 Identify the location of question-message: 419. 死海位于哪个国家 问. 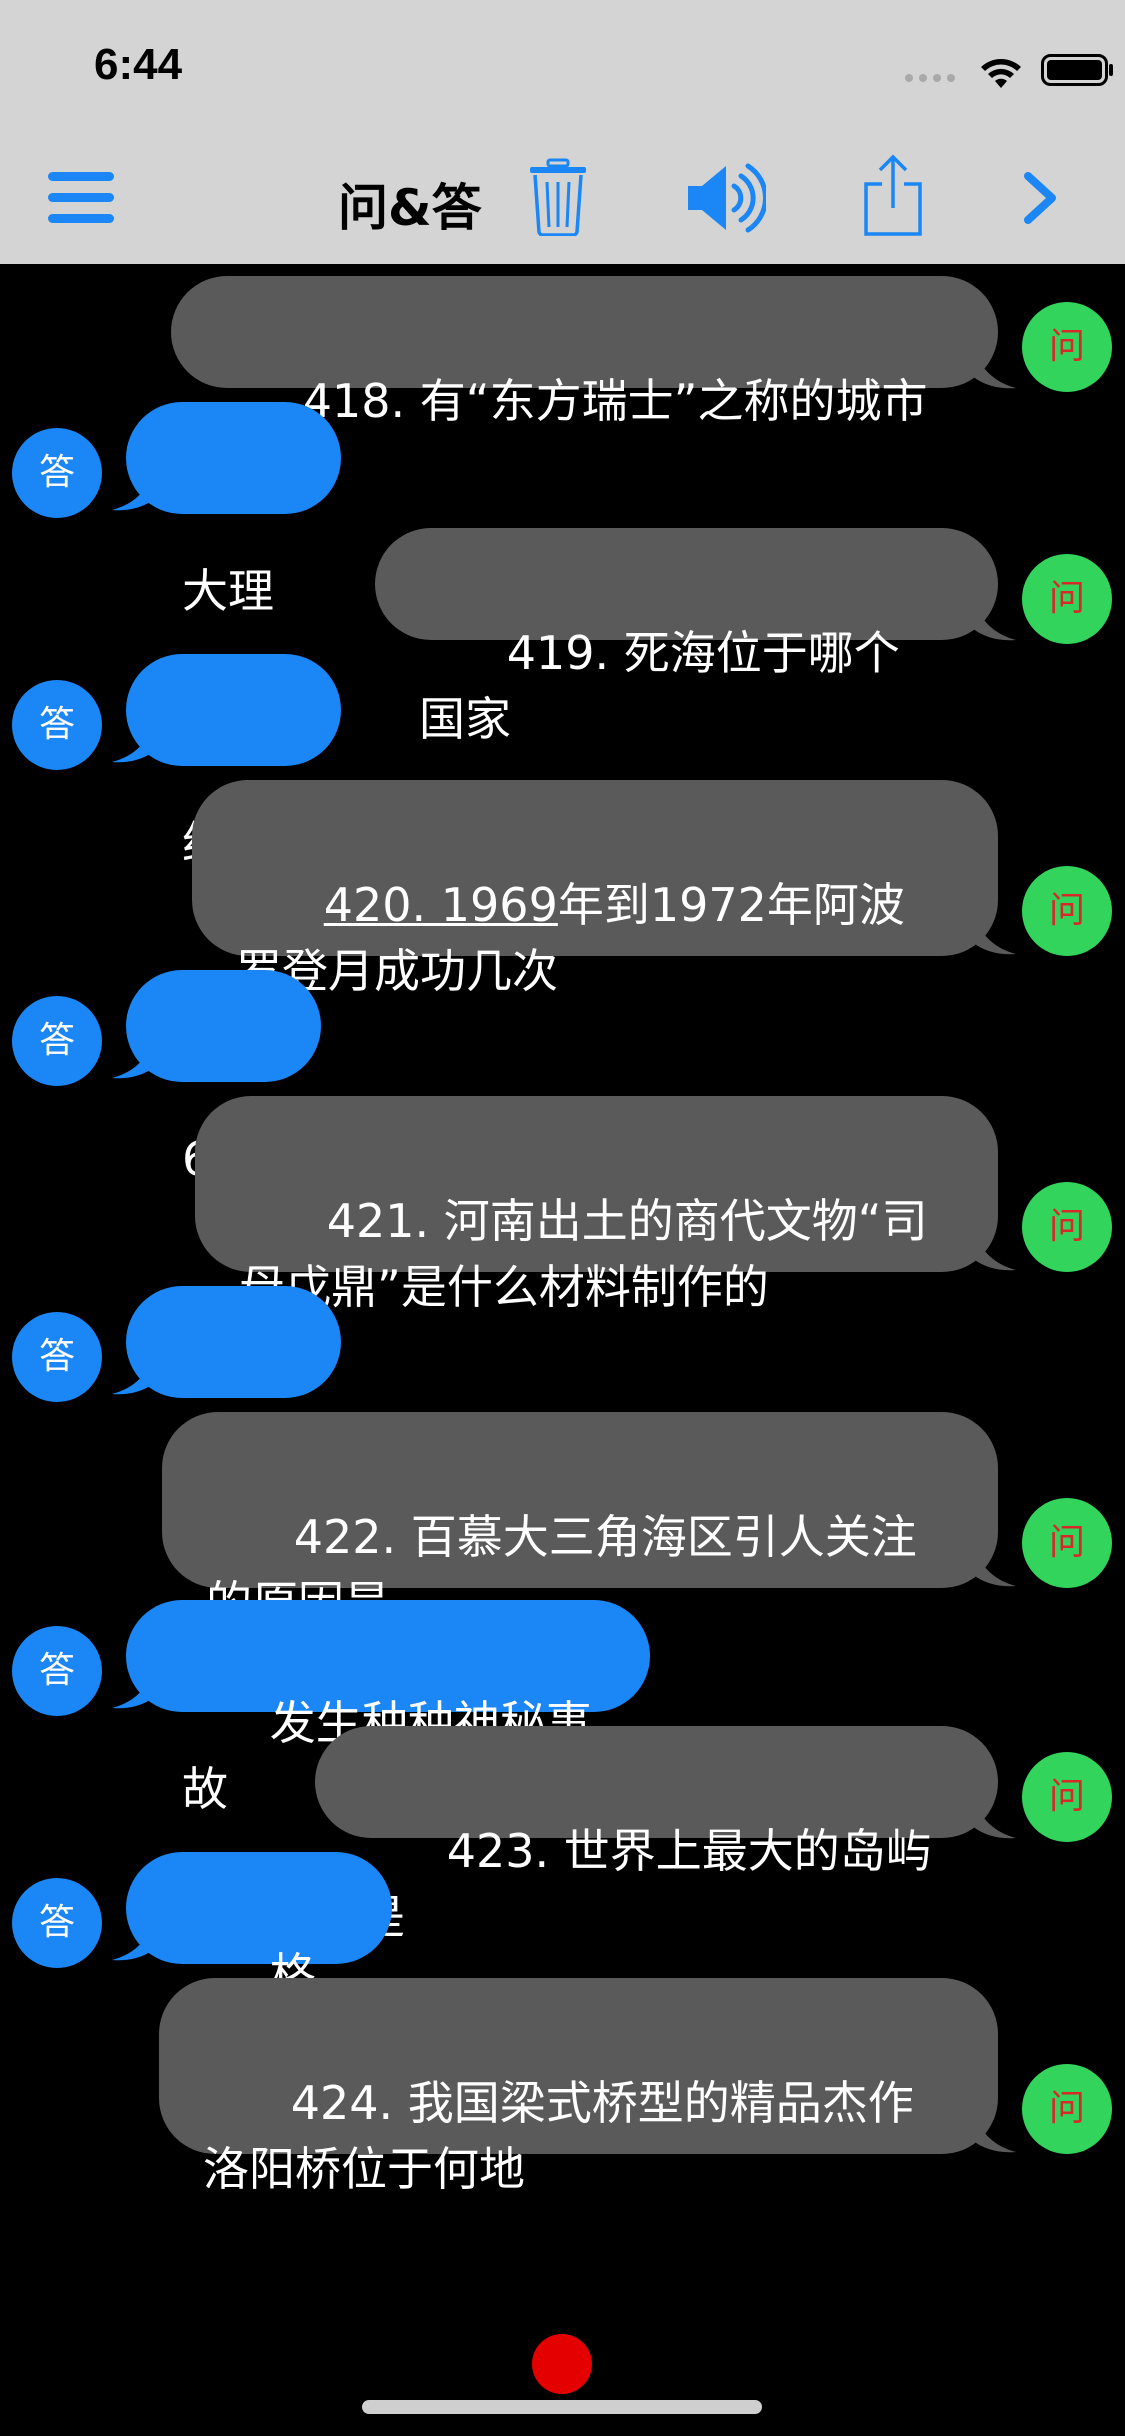
(562, 637).